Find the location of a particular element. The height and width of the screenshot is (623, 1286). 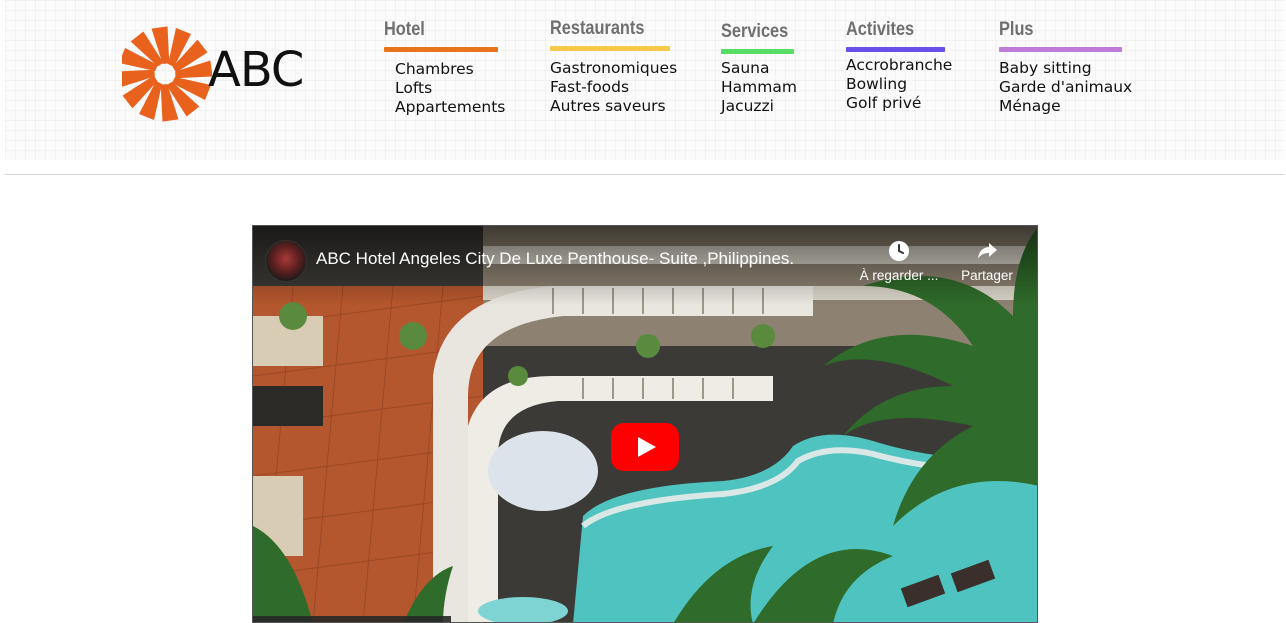

menu-item-gastronomiques: Gastronomiques is located at coordinates (613, 68).